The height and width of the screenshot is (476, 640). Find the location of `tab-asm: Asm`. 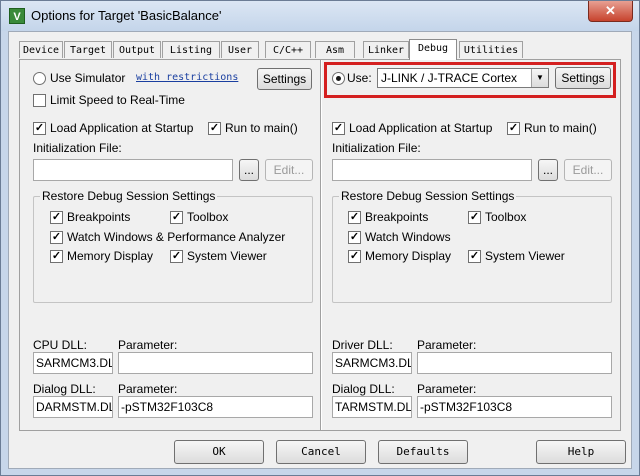

tab-asm: Asm is located at coordinates (335, 49).